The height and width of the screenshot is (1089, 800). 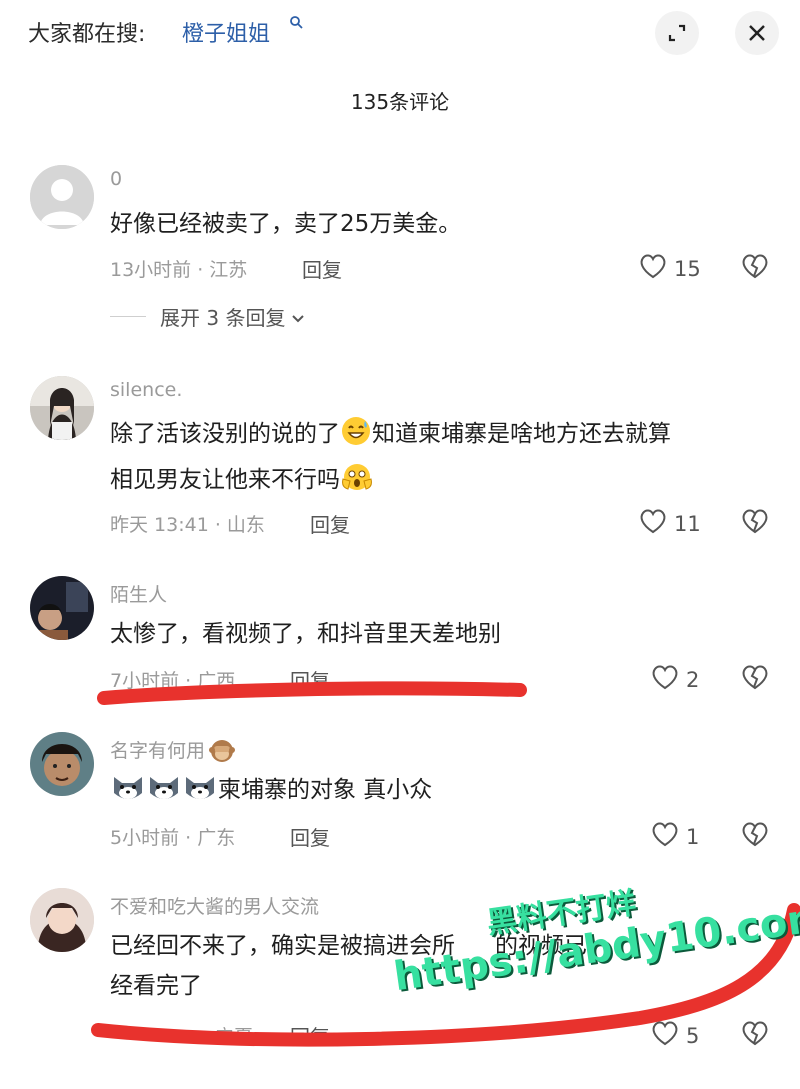 What do you see at coordinates (128, 316) in the screenshot?
I see `divider-line` at bounding box center [128, 316].